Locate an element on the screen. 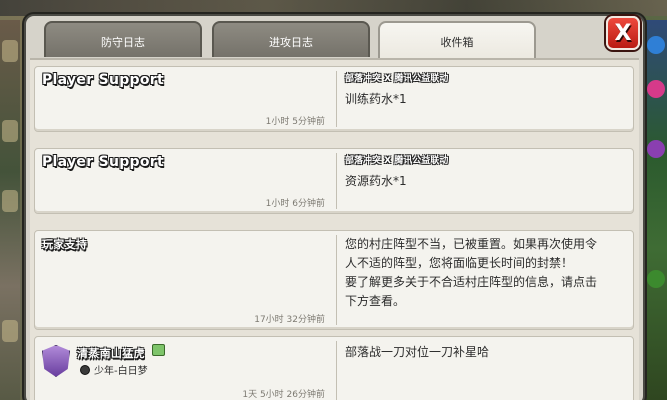  background-right-edge is located at coordinates (656, 210).